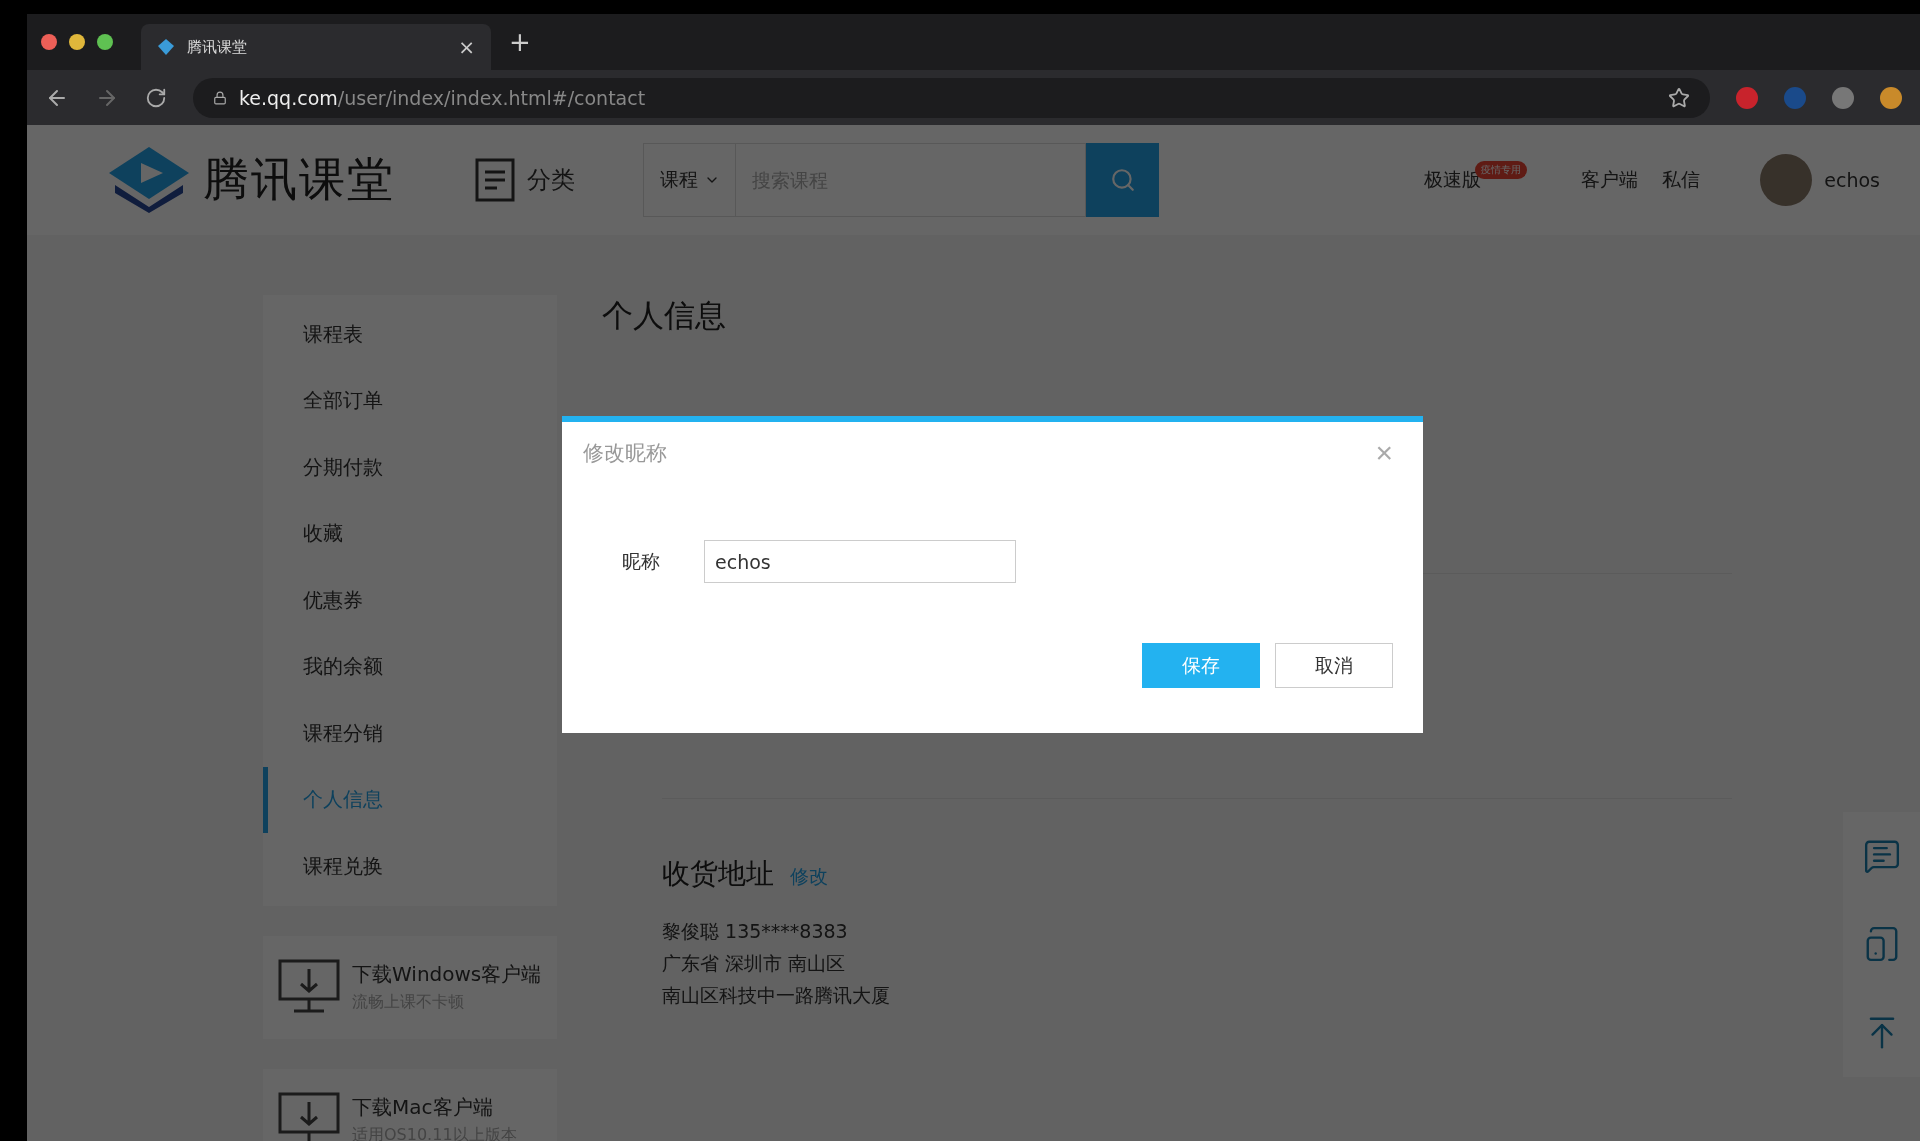 This screenshot has height=1141, width=1920. I want to click on page-title: 个人信息, so click(664, 315).